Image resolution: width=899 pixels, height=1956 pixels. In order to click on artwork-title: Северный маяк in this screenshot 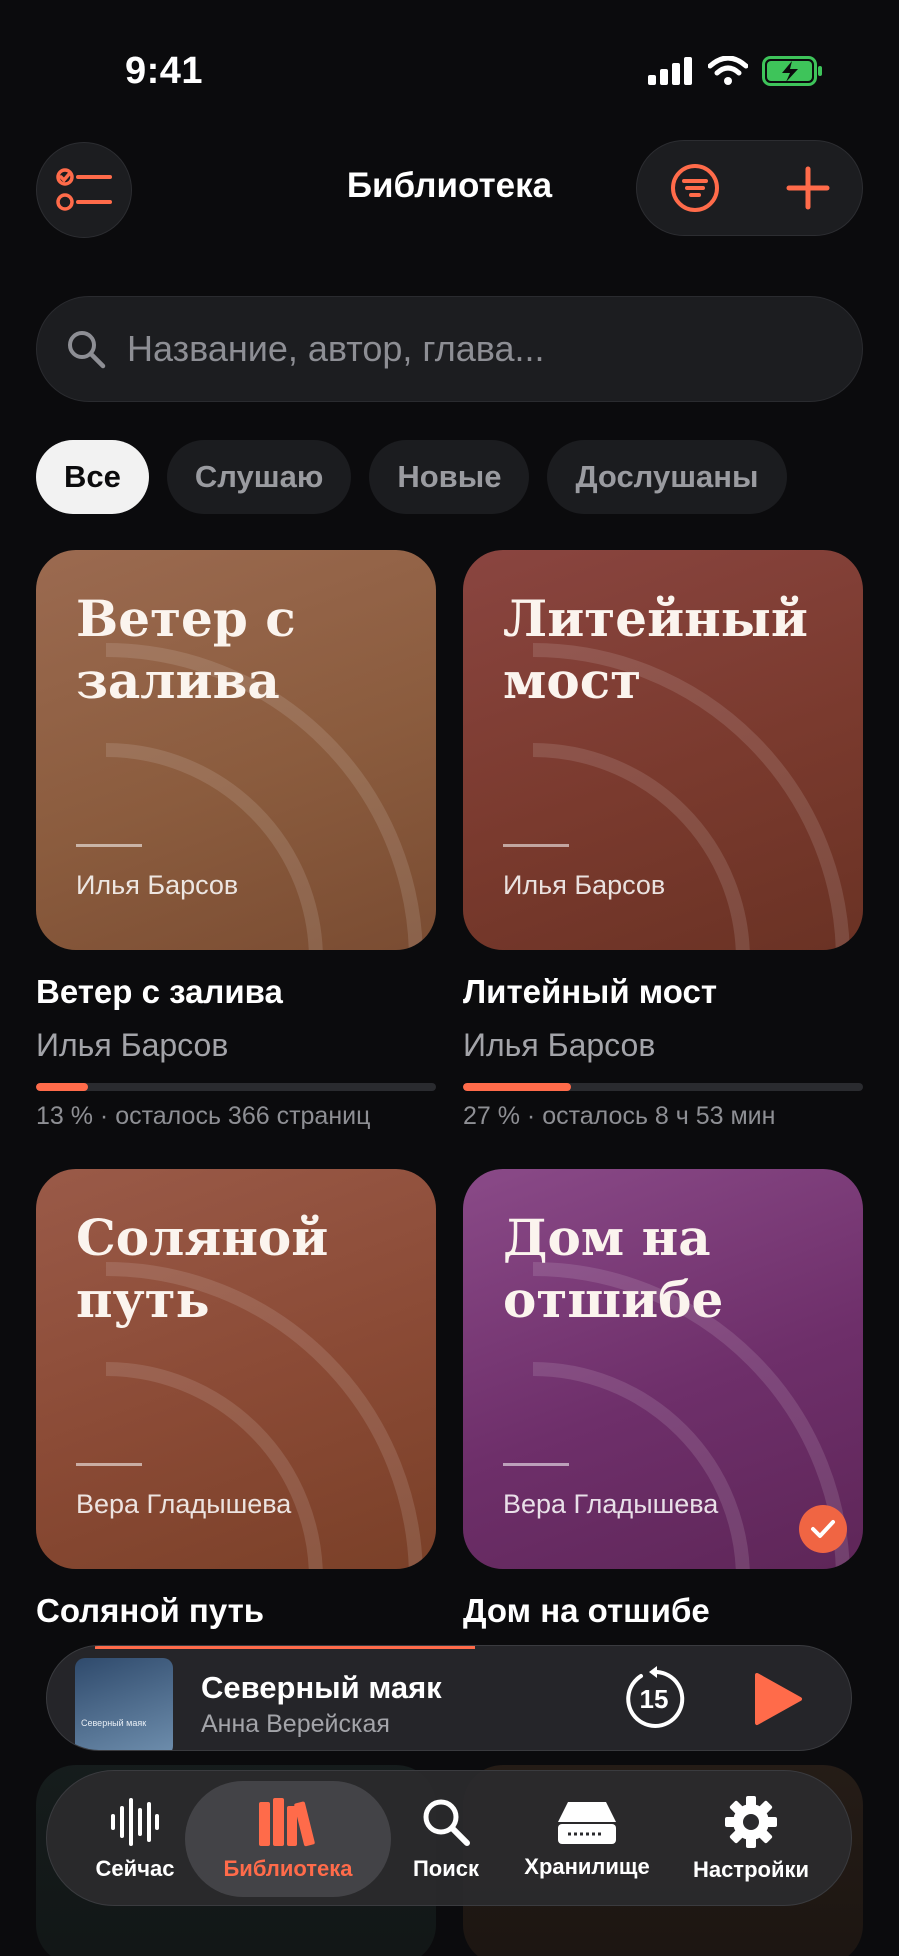, I will do `click(114, 1723)`.